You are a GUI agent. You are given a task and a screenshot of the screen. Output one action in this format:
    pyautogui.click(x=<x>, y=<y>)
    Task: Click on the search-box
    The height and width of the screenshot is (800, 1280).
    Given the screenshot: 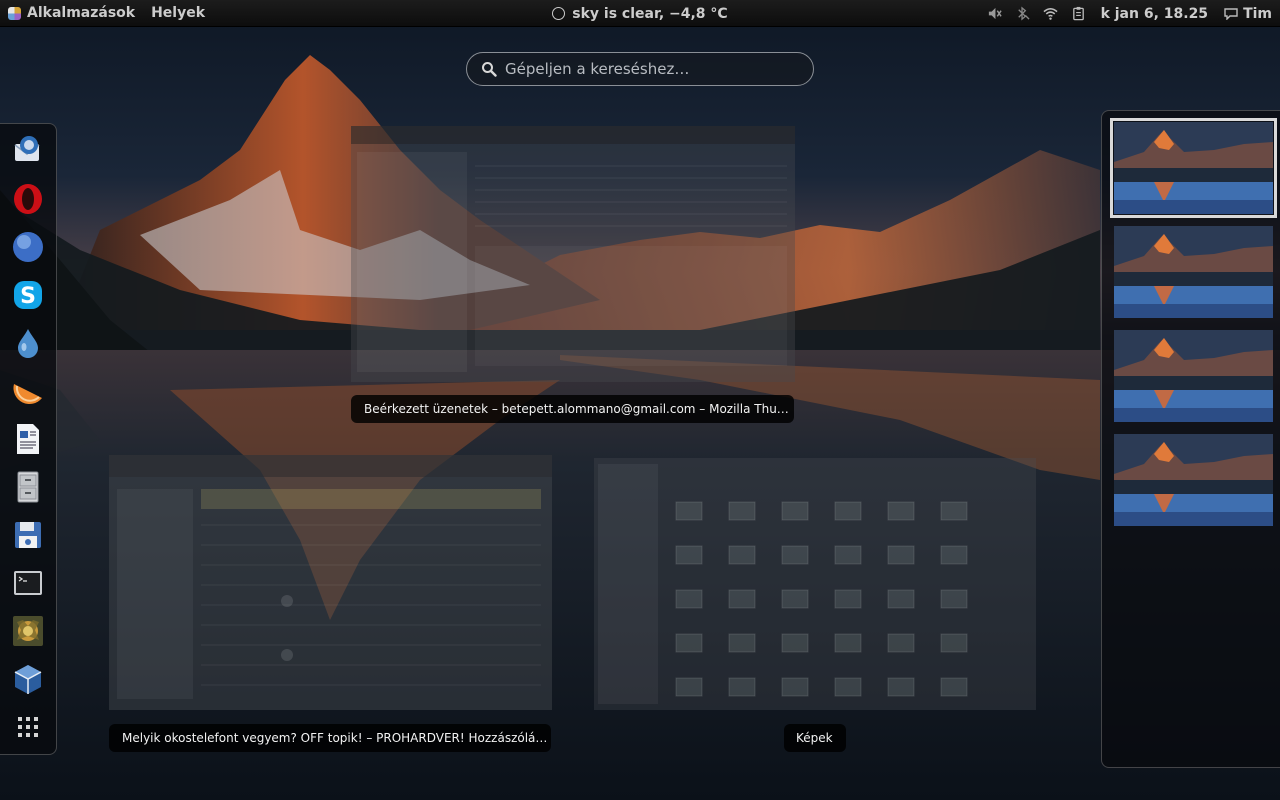 What is the action you would take?
    pyautogui.click(x=640, y=69)
    